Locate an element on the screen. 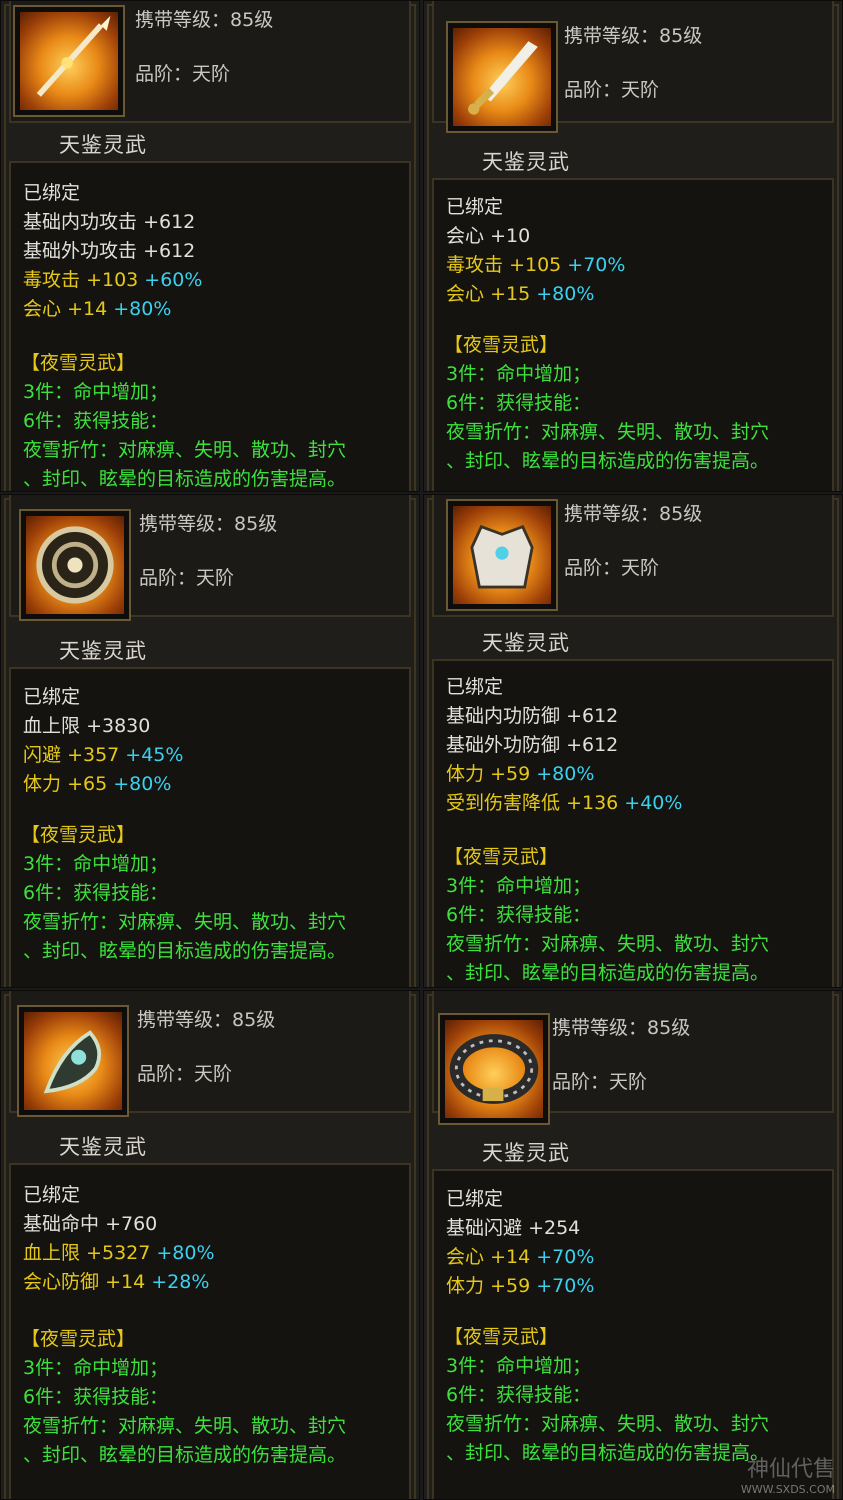 This screenshot has height=1500, width=843. stat-percent: +40% is located at coordinates (653, 803).